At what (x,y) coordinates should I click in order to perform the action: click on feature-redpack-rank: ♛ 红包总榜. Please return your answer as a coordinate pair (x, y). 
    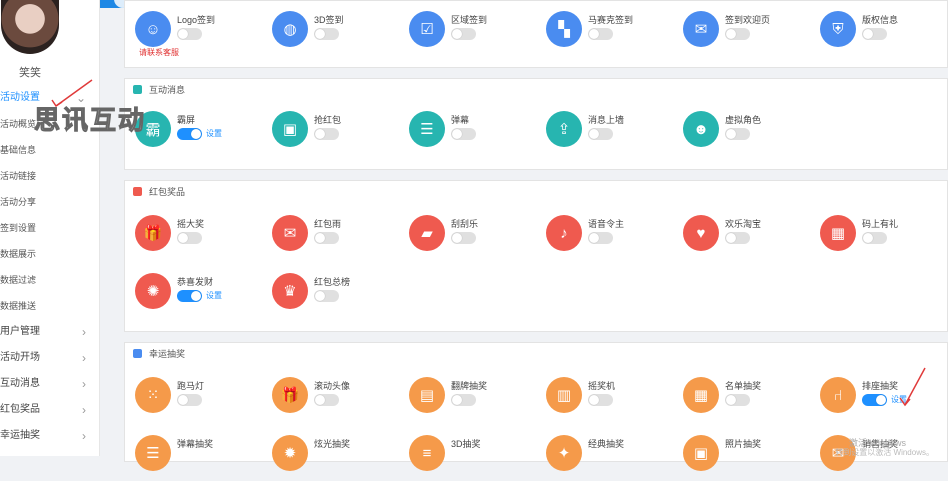
    Looking at the image, I should click on (337, 296).